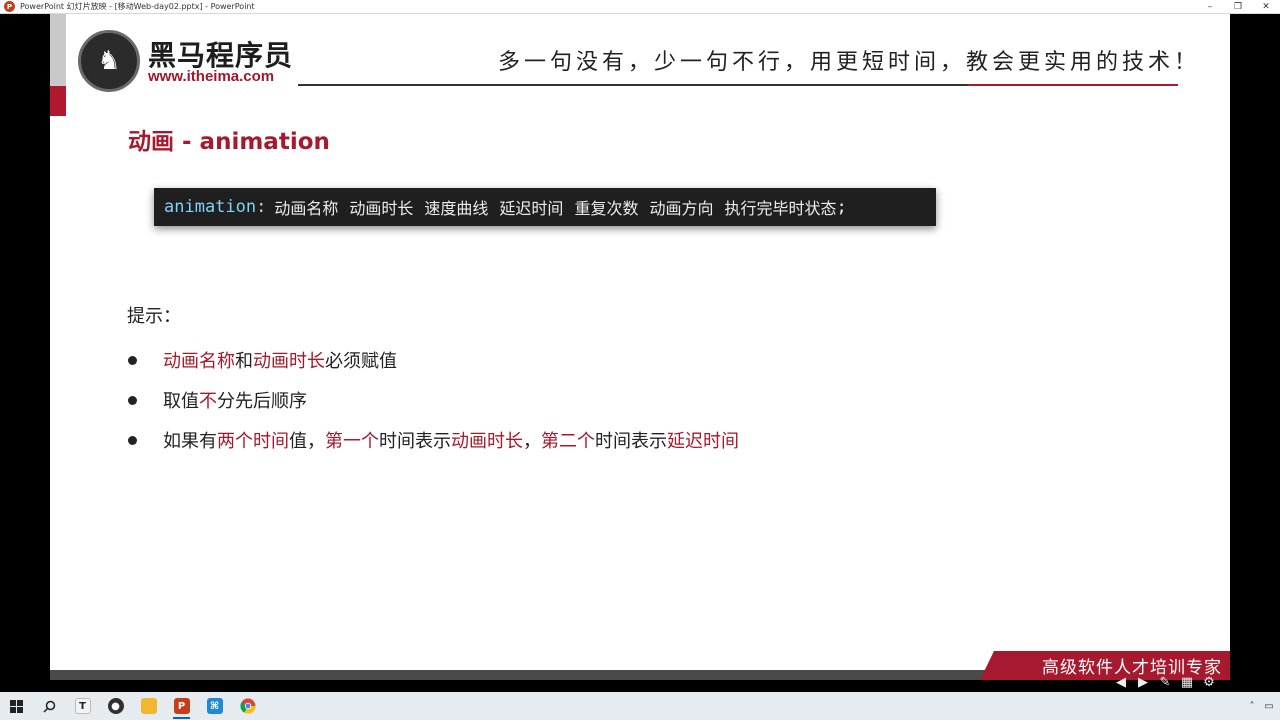 The image size is (1280, 720). What do you see at coordinates (58, 50) in the screenshot?
I see `decor-strip-gray` at bounding box center [58, 50].